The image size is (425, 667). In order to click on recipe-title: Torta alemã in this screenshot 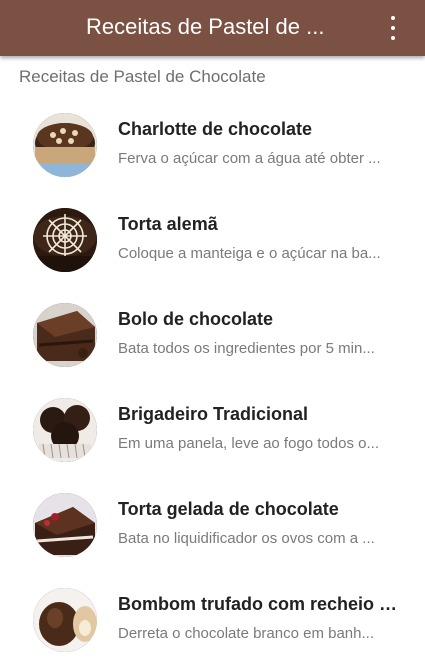, I will do `click(168, 224)`.